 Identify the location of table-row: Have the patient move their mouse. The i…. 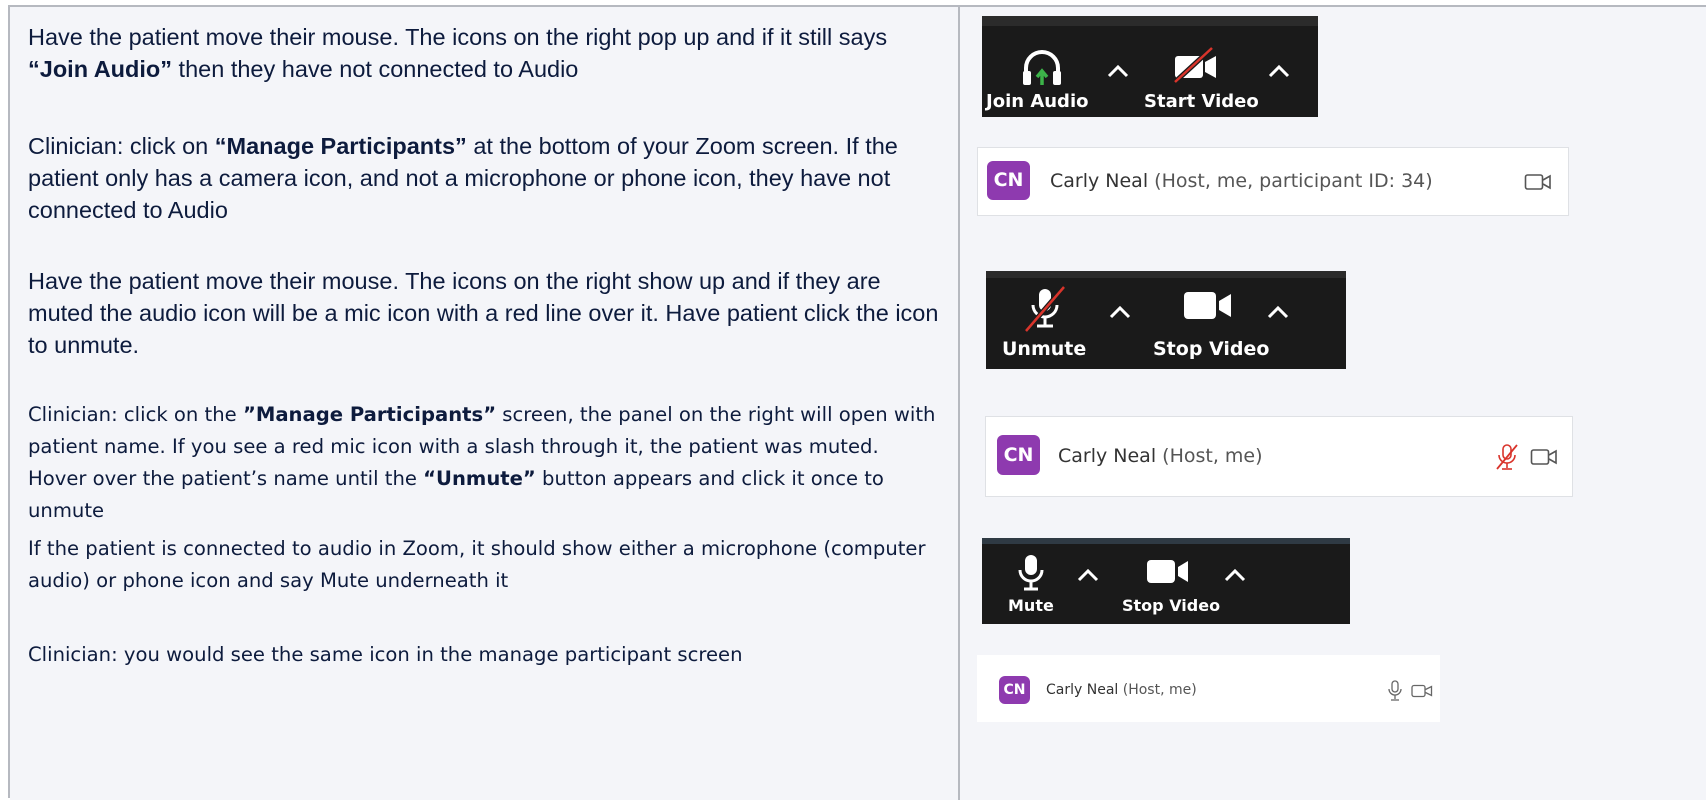
(858, 64).